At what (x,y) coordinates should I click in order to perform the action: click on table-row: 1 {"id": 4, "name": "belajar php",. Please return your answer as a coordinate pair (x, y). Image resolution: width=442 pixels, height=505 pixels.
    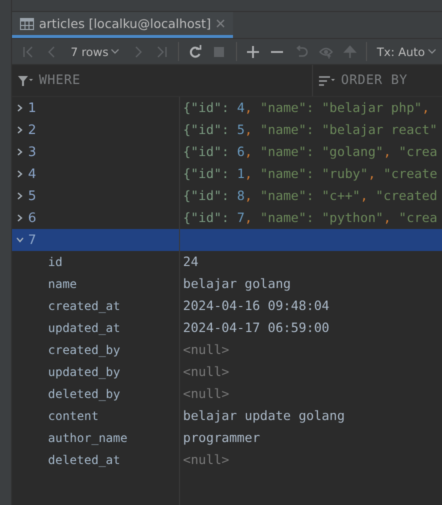
    Looking at the image, I should click on (227, 108).